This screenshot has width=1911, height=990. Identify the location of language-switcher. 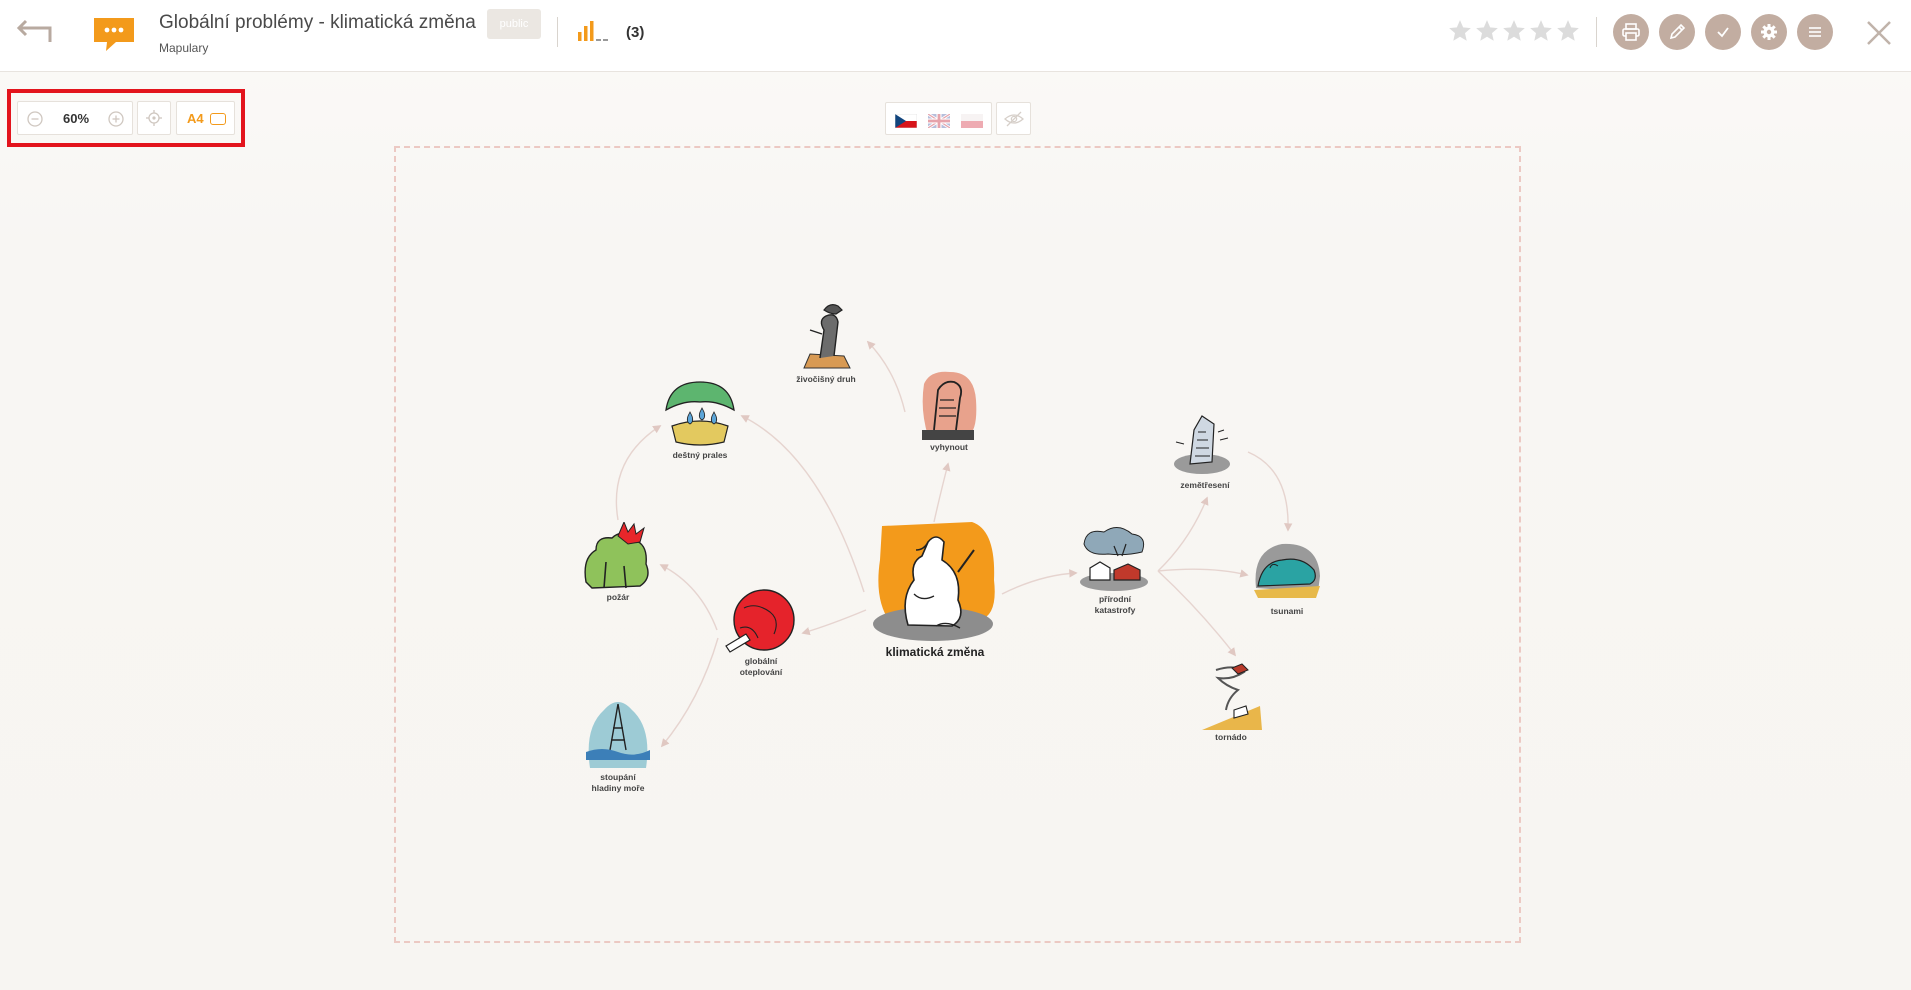
(938, 118).